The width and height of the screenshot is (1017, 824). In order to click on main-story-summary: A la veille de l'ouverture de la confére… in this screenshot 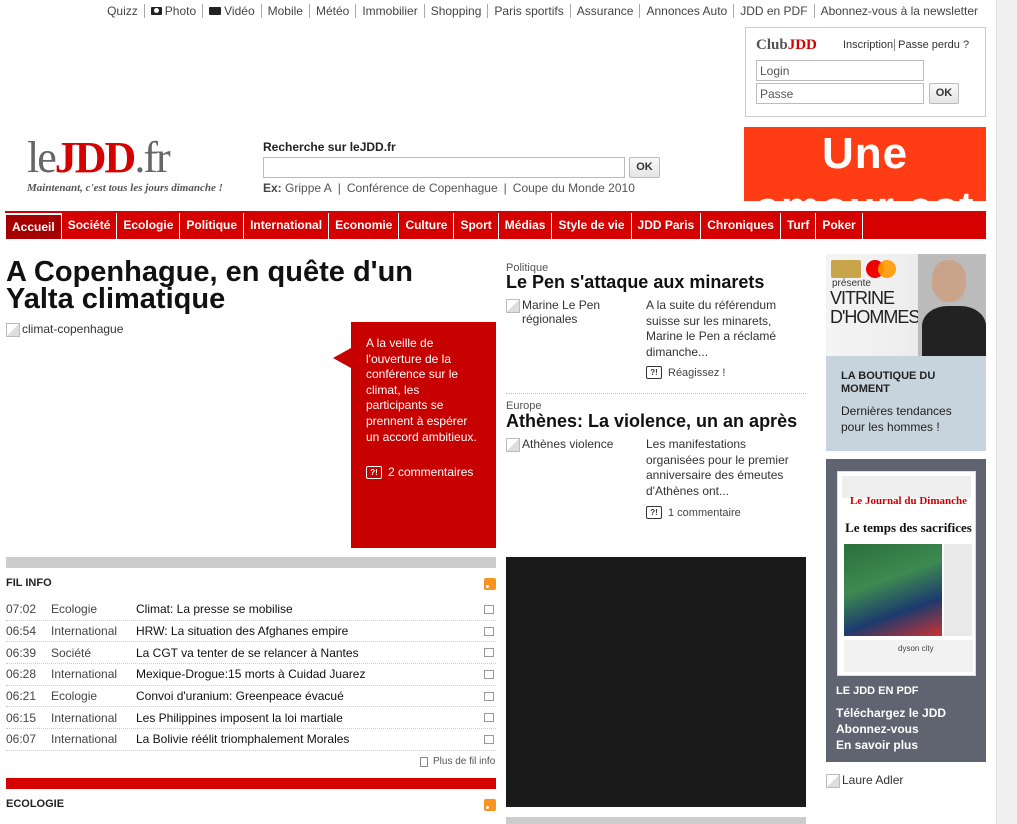, I will do `click(421, 390)`.